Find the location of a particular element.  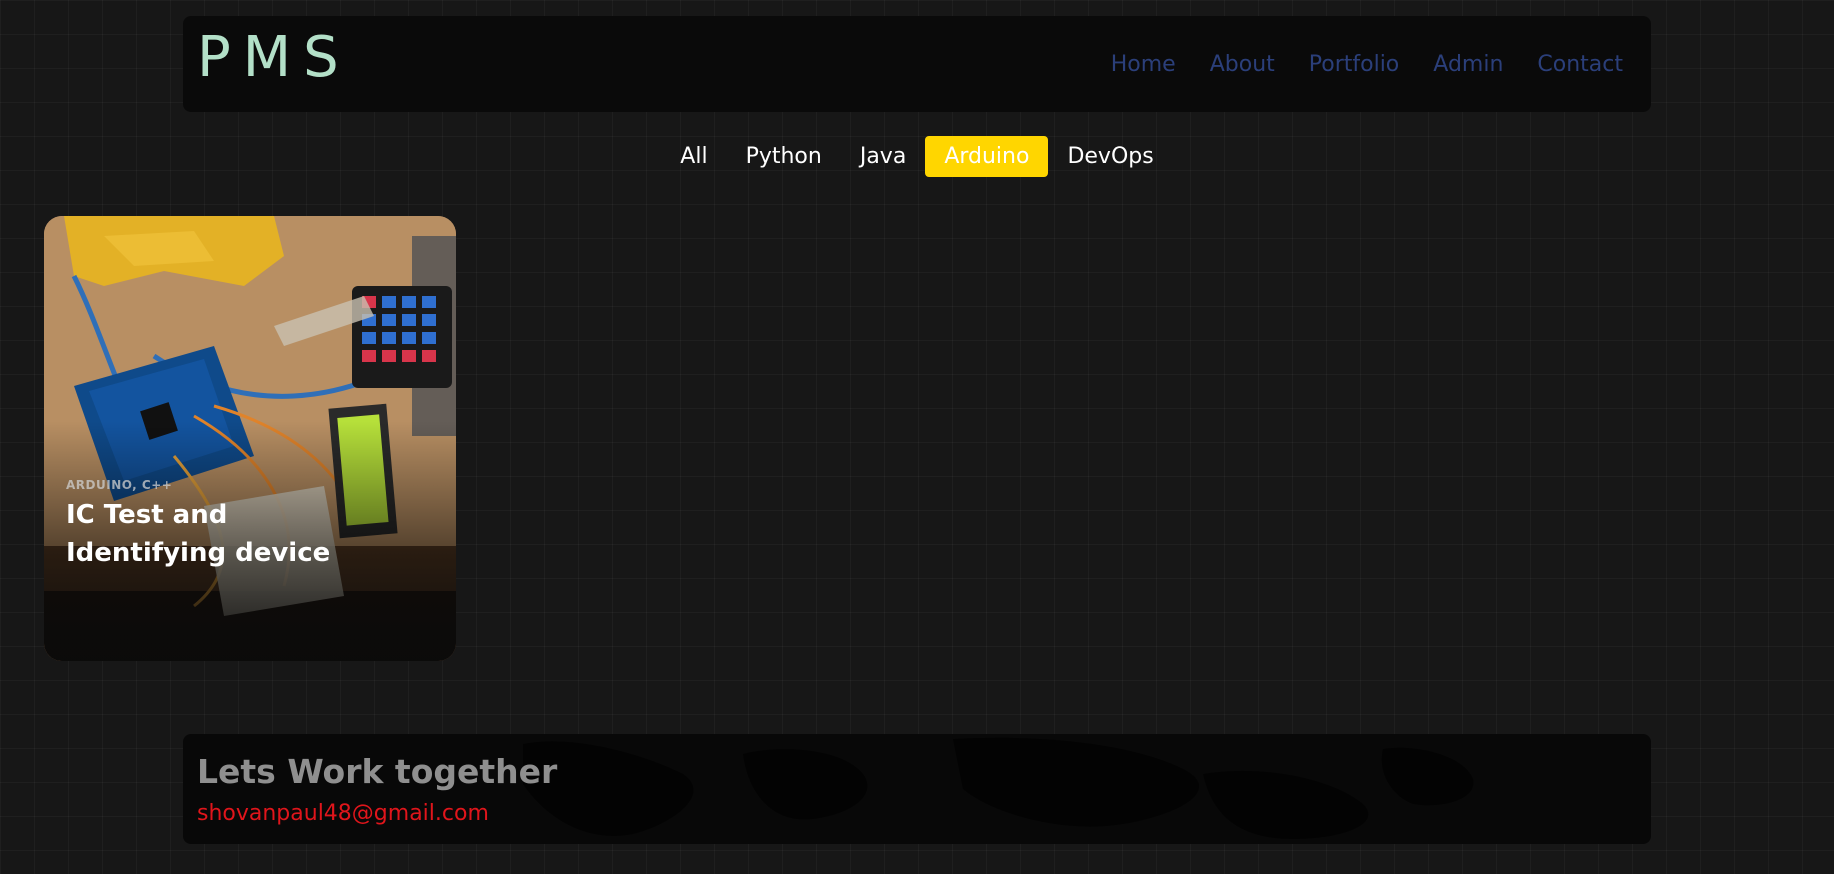

main-nav: Home About Portfolio Admin Contact is located at coordinates (1367, 64).